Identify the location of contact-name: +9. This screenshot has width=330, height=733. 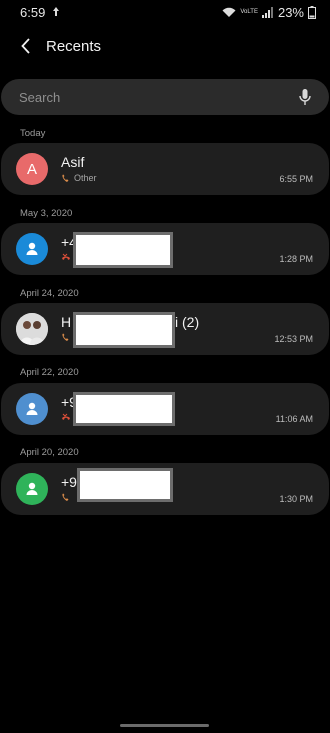
(69, 482).